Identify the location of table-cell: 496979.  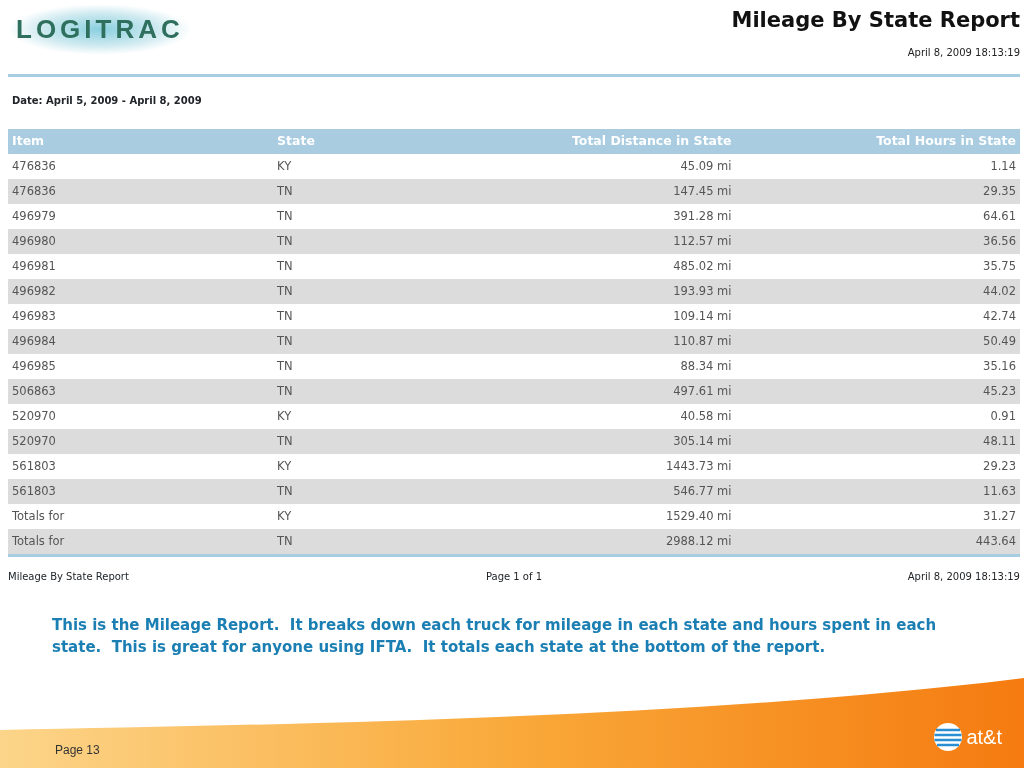
(140, 216).